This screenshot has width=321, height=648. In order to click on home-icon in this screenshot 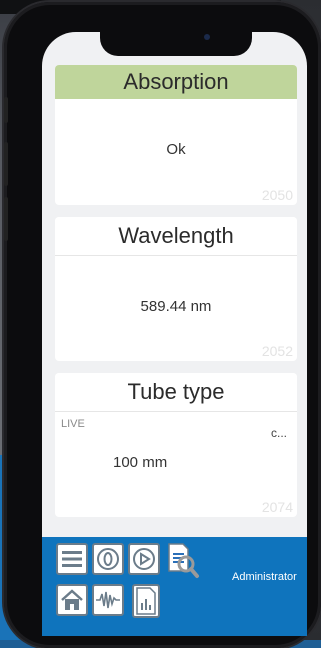, I will do `click(72, 600)`.